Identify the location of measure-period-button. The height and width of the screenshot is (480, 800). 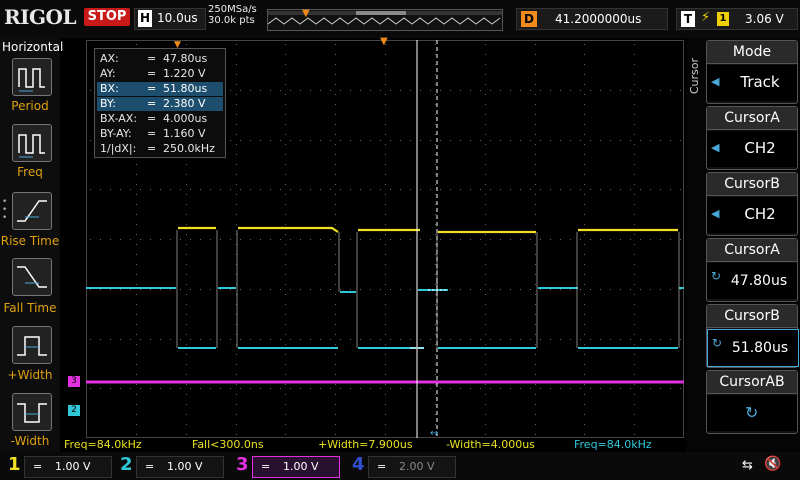
(32, 77).